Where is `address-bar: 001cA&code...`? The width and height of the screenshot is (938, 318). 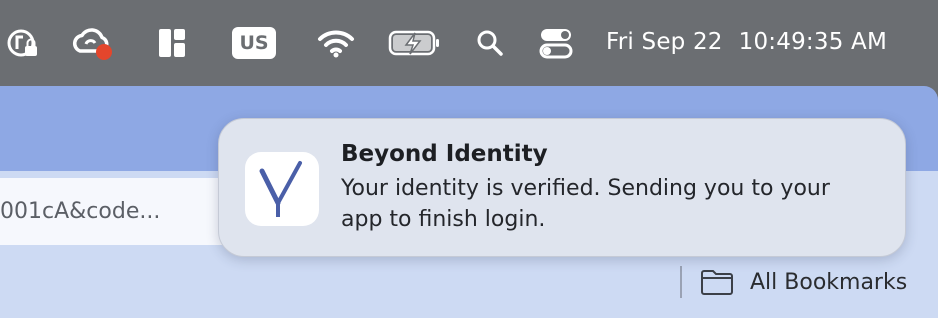 address-bar: 001cA&code... is located at coordinates (122, 211).